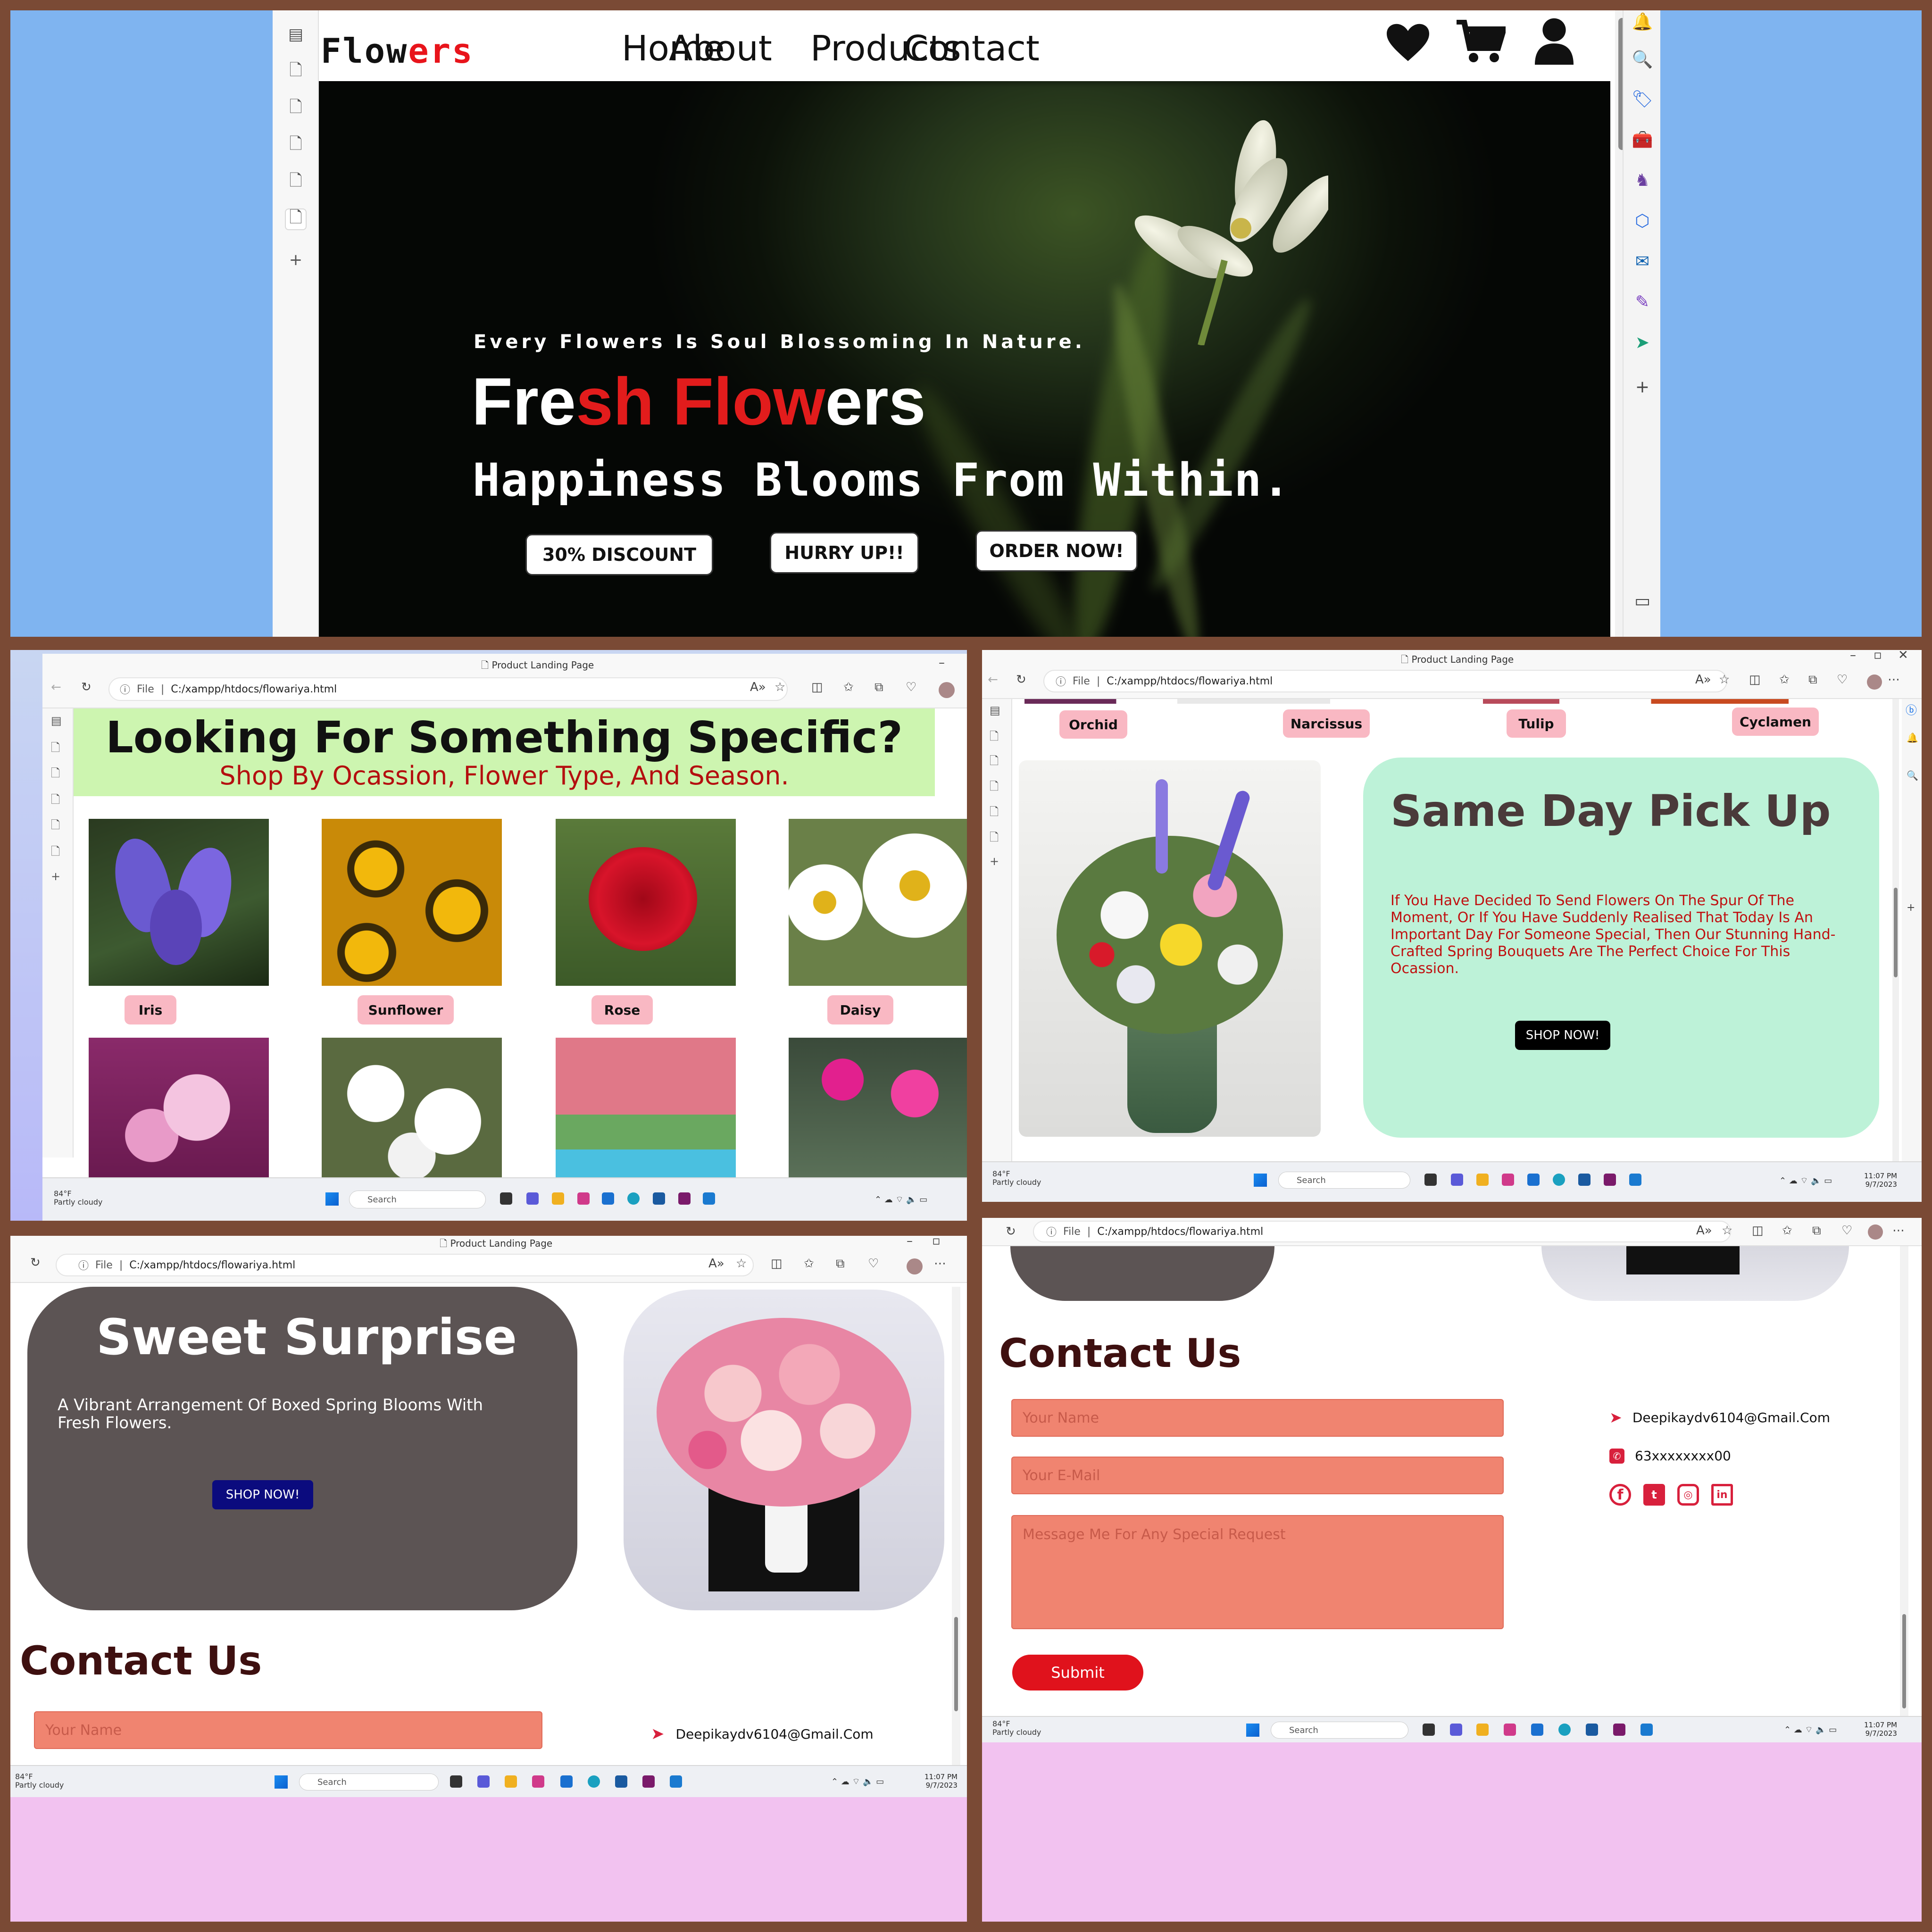 This screenshot has width=1932, height=1932. I want to click on contact-email: ➤ Deepikaydv6104@Gmail.Com, so click(1719, 1417).